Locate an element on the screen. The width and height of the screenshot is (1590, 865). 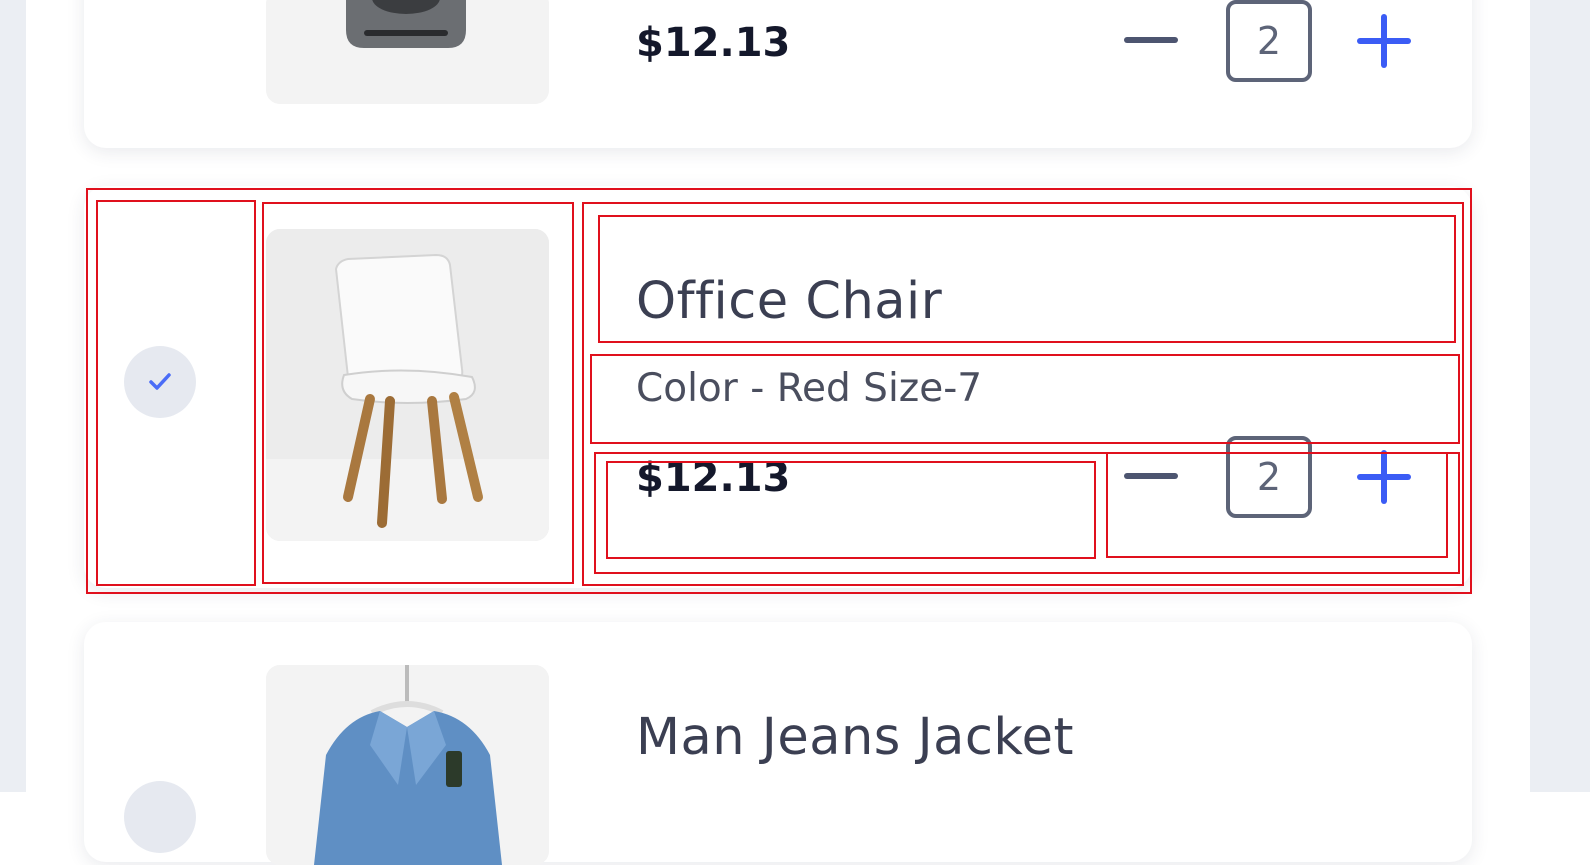
check-icon is located at coordinates (160, 381).